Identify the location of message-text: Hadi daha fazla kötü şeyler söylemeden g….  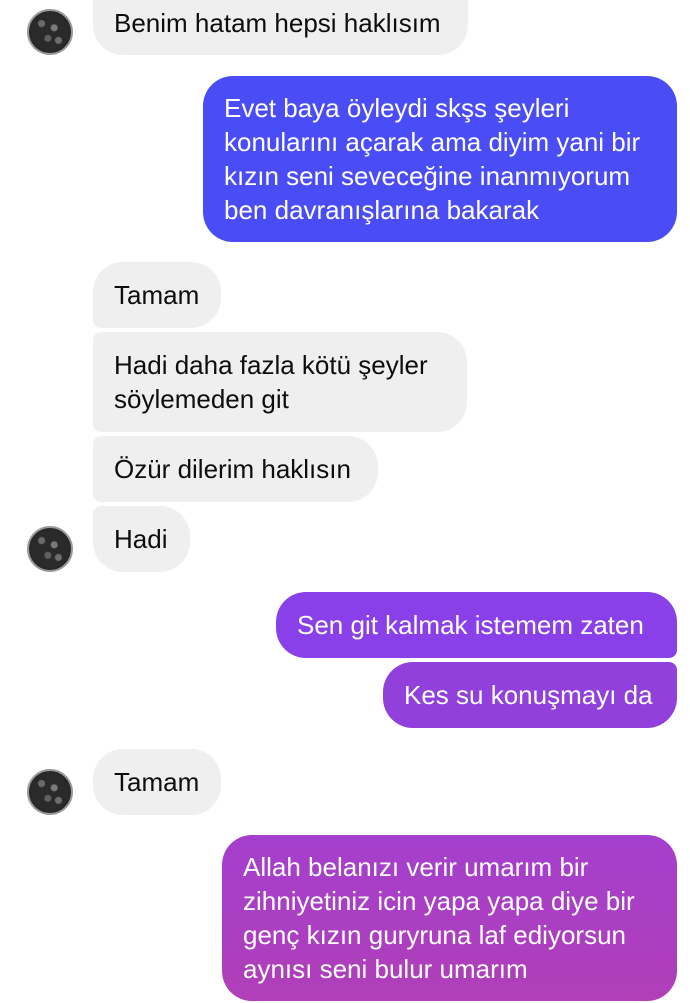
(271, 382).